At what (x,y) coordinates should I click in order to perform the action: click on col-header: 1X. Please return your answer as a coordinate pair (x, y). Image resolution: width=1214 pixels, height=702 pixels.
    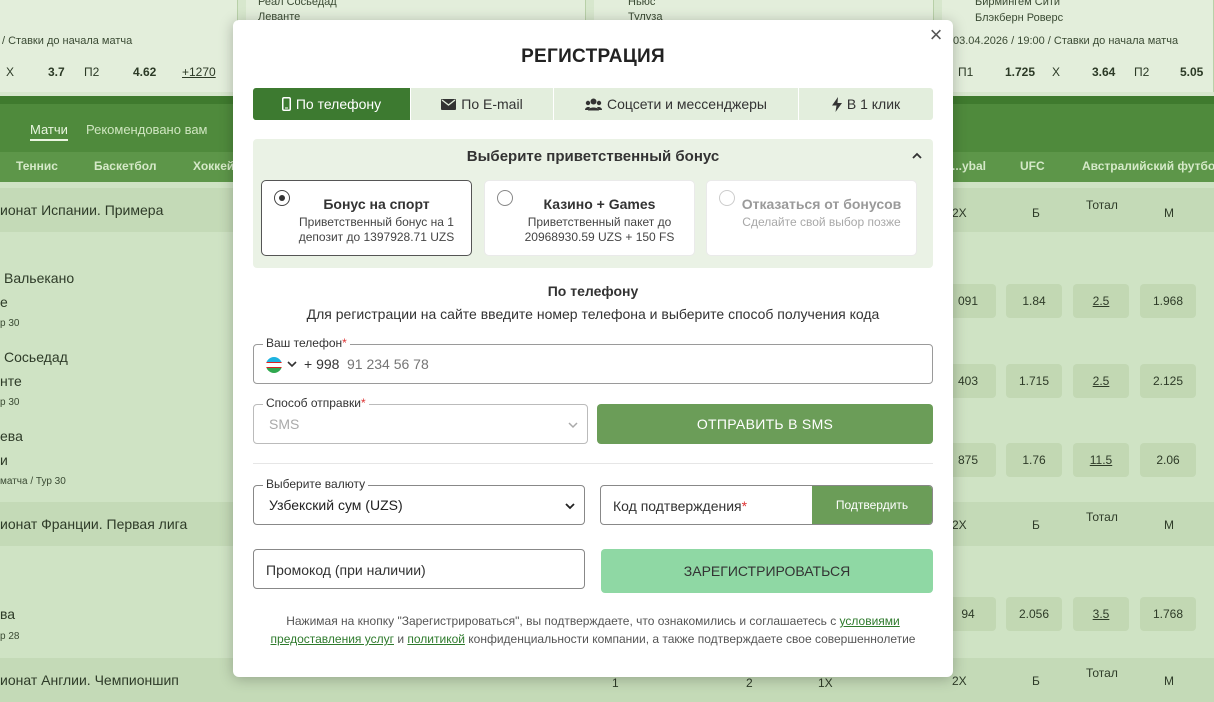
    Looking at the image, I should click on (825, 683).